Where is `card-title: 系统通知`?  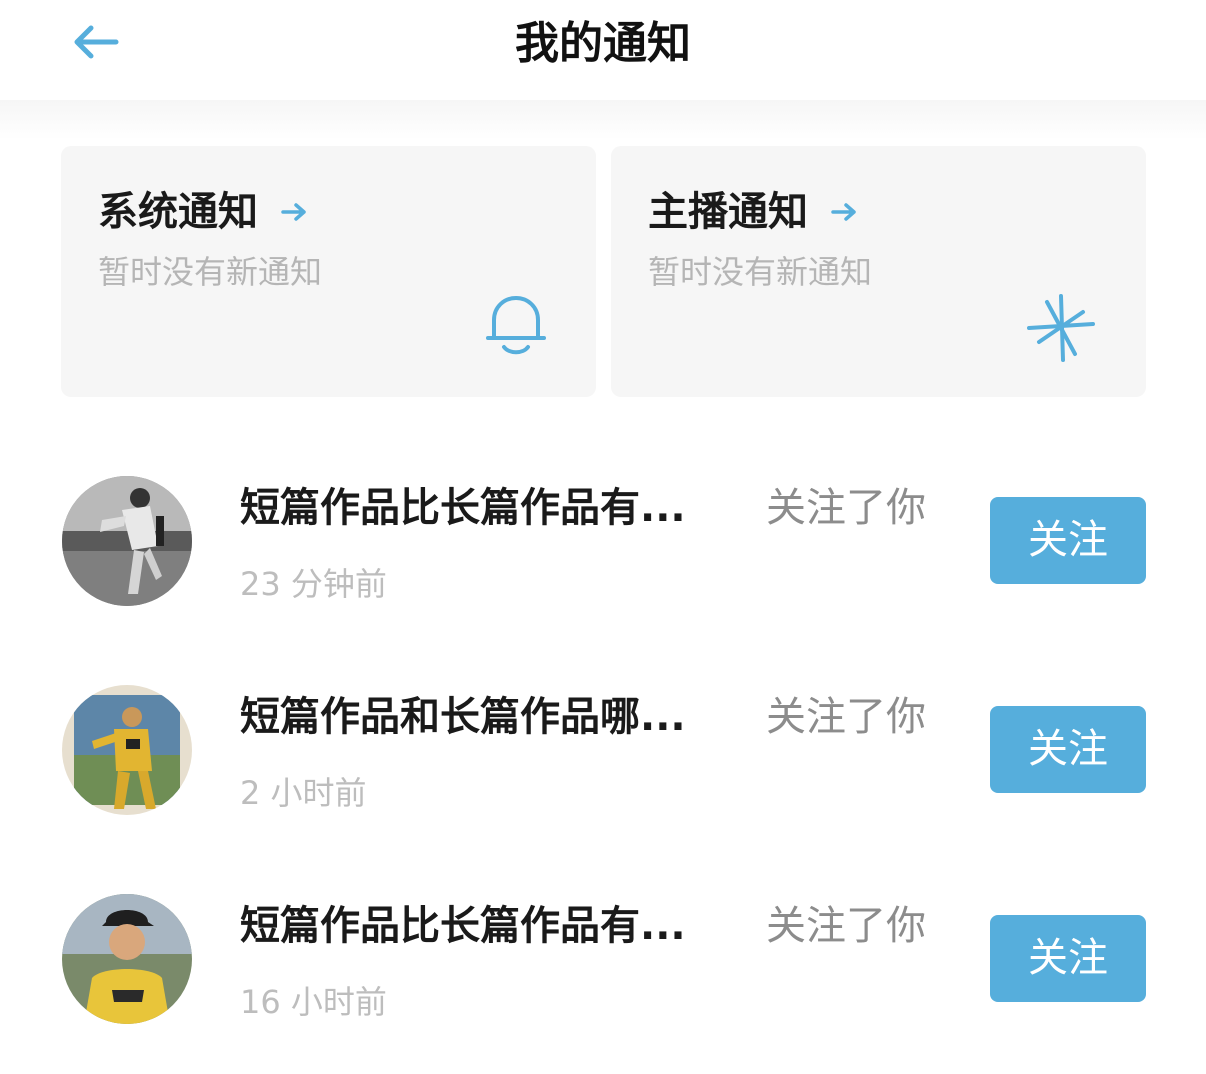
card-title: 系统通知 is located at coordinates (178, 212).